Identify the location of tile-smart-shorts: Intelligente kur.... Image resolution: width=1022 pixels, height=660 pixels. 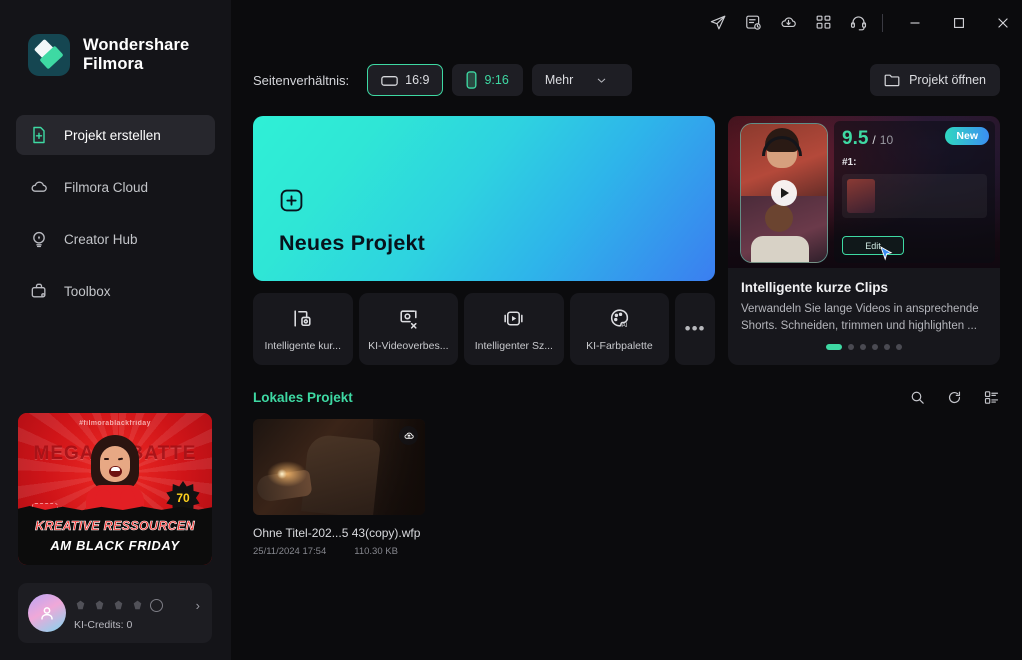
(303, 329).